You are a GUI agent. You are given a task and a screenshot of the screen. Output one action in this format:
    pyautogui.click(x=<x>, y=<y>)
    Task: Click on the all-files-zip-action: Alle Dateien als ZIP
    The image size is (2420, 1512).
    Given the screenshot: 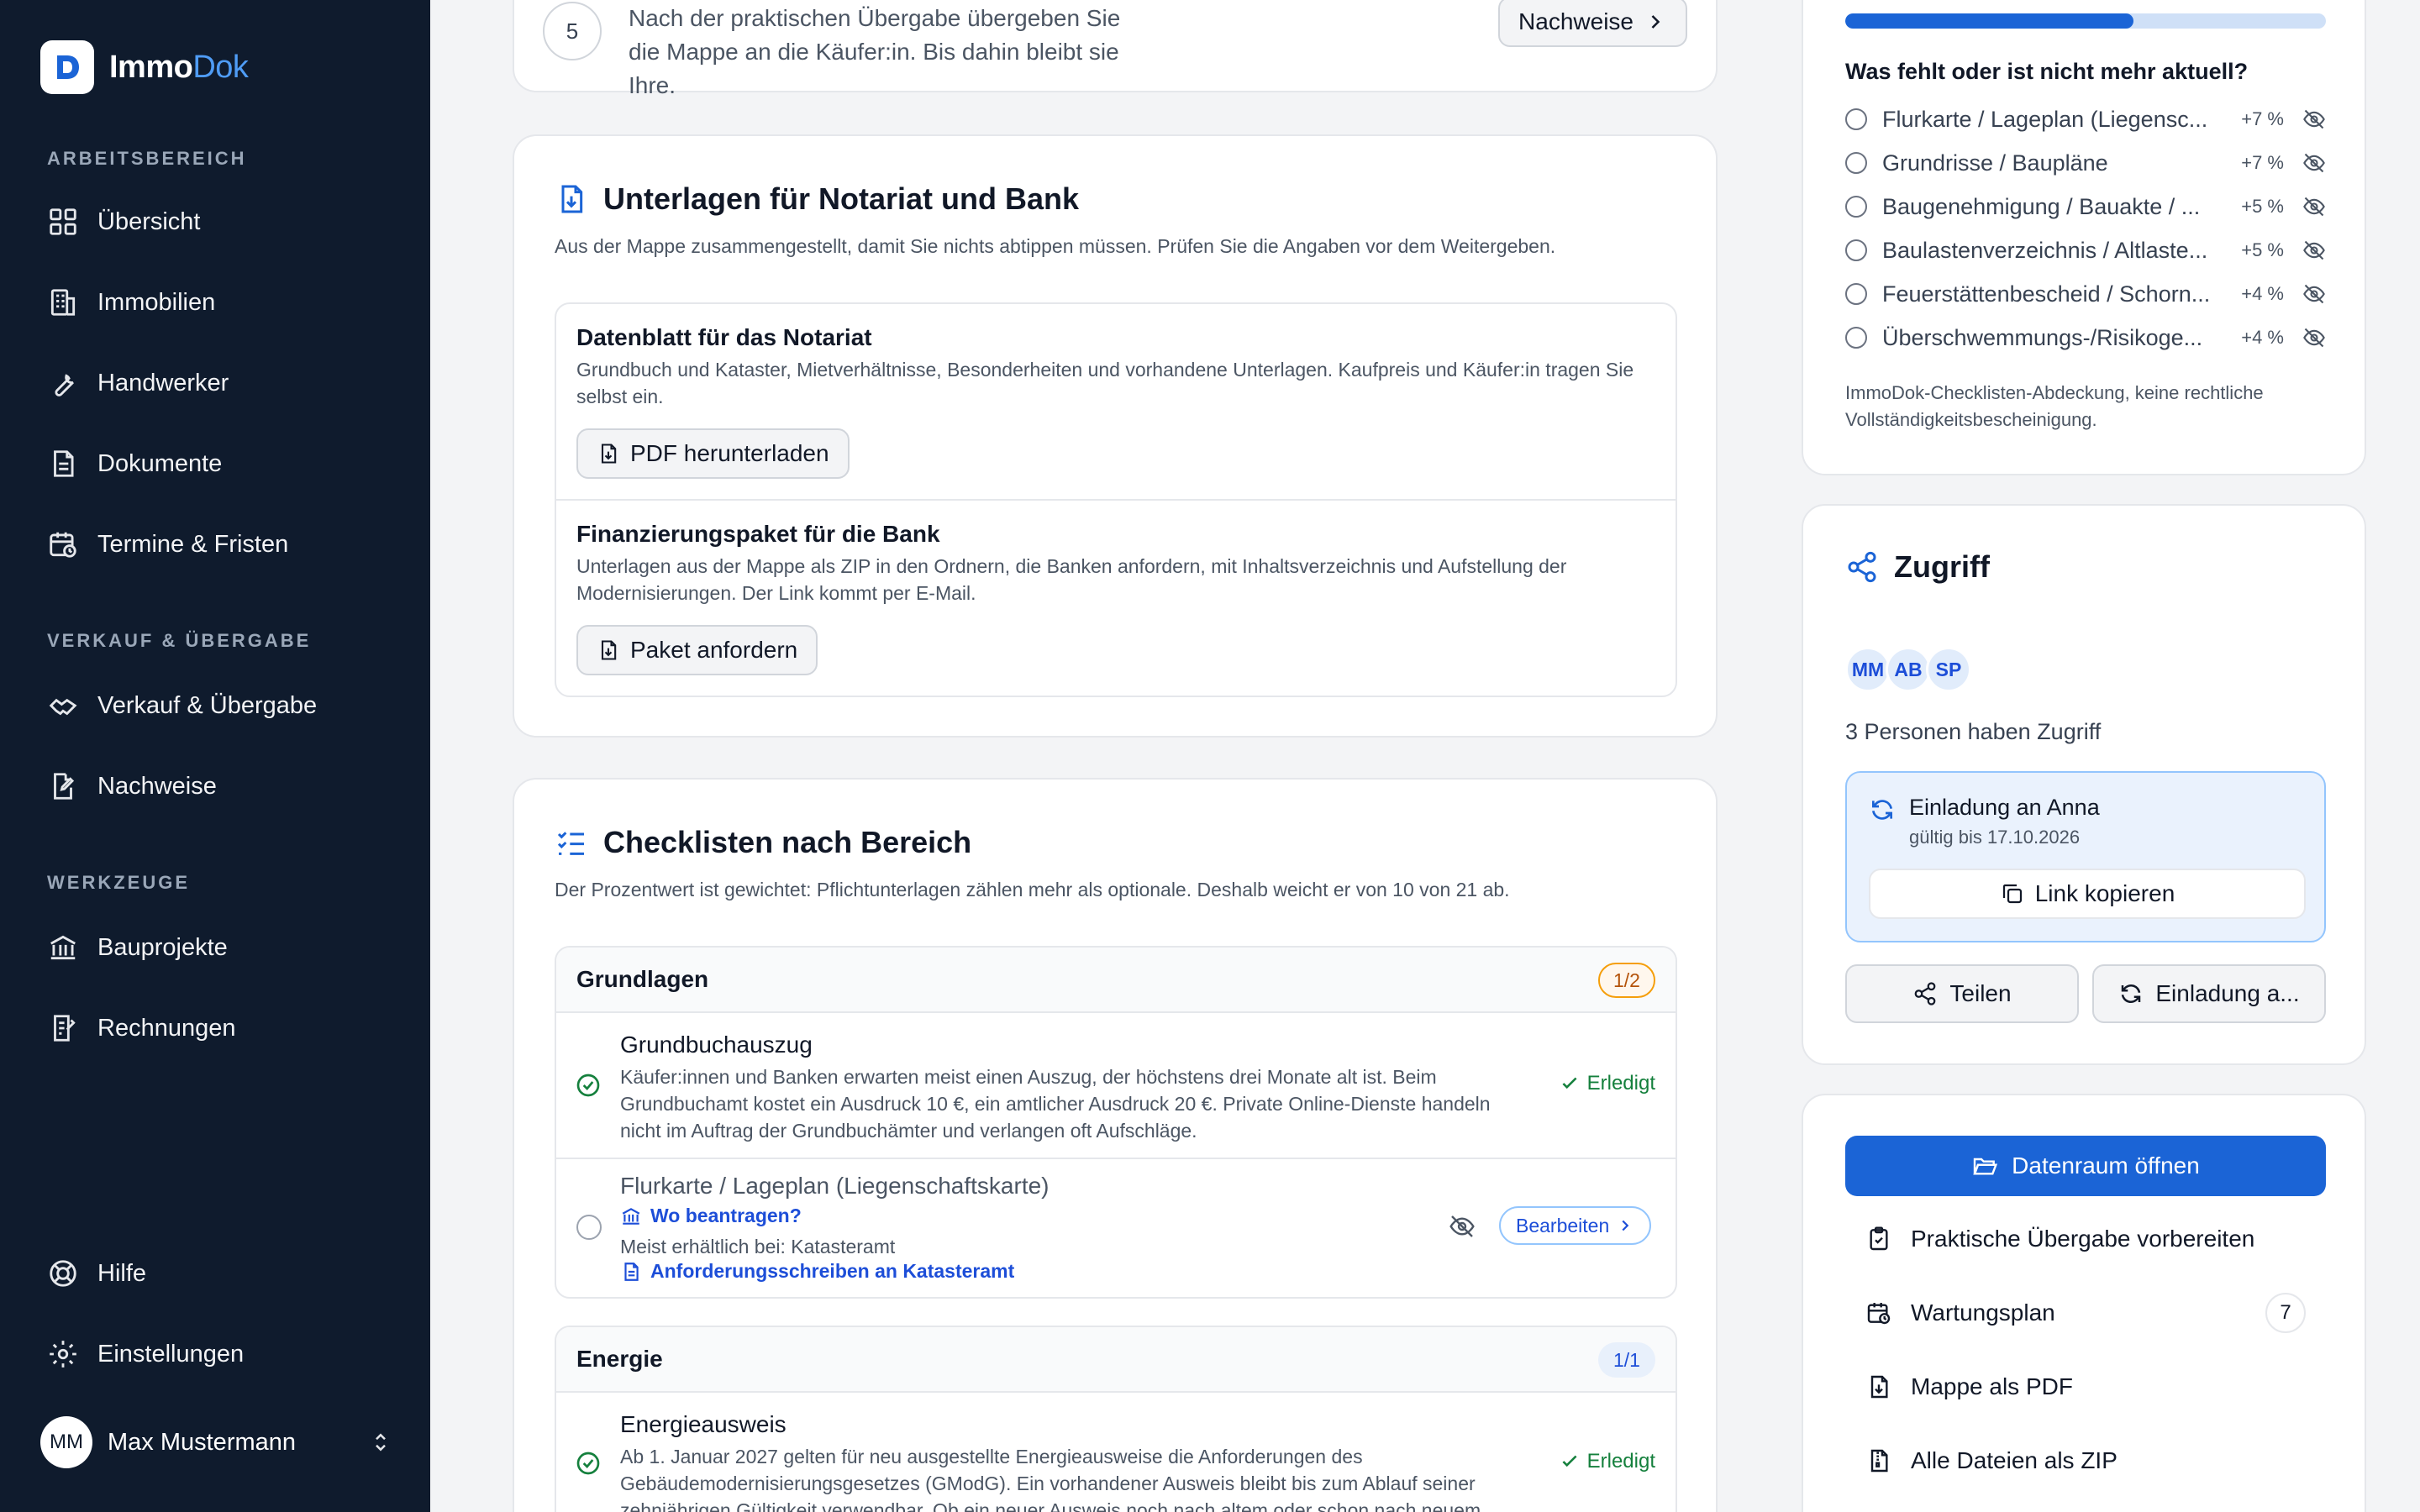 What is the action you would take?
    pyautogui.click(x=2086, y=1461)
    